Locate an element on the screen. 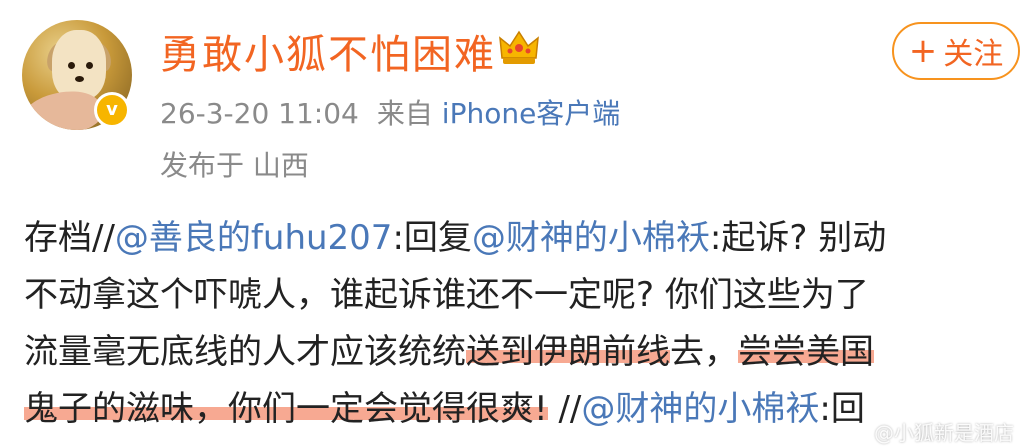 Image resolution: width=1024 pixels, height=448 pixels. source-client-link: iPhone客户端 is located at coordinates (531, 113).